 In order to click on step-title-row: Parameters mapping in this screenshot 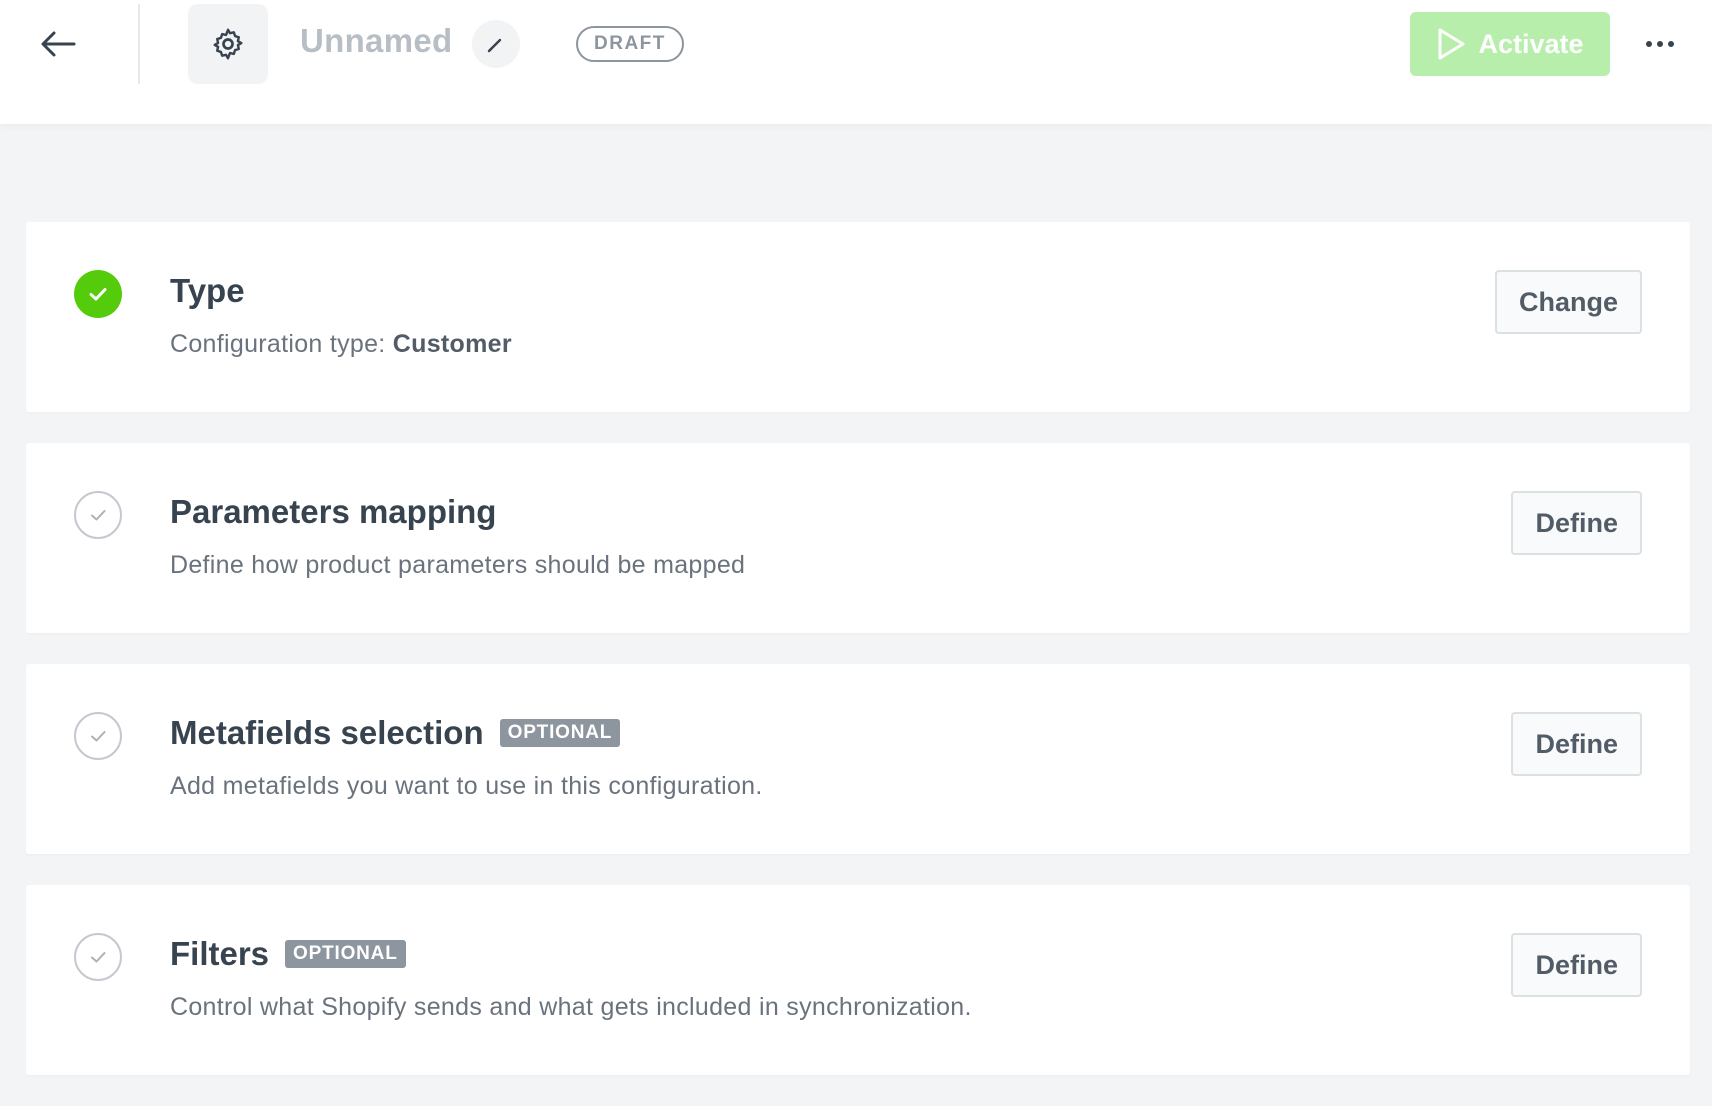, I will do `click(333, 512)`.